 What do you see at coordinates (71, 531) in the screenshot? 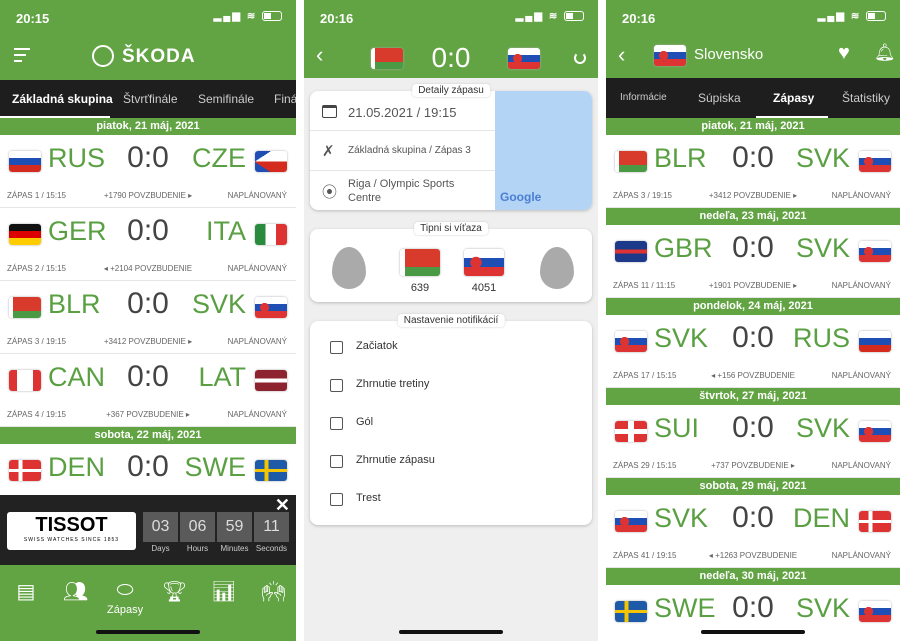
I see `tissot-logo: TISSOT SWISS WATCHES SINCE 1853` at bounding box center [71, 531].